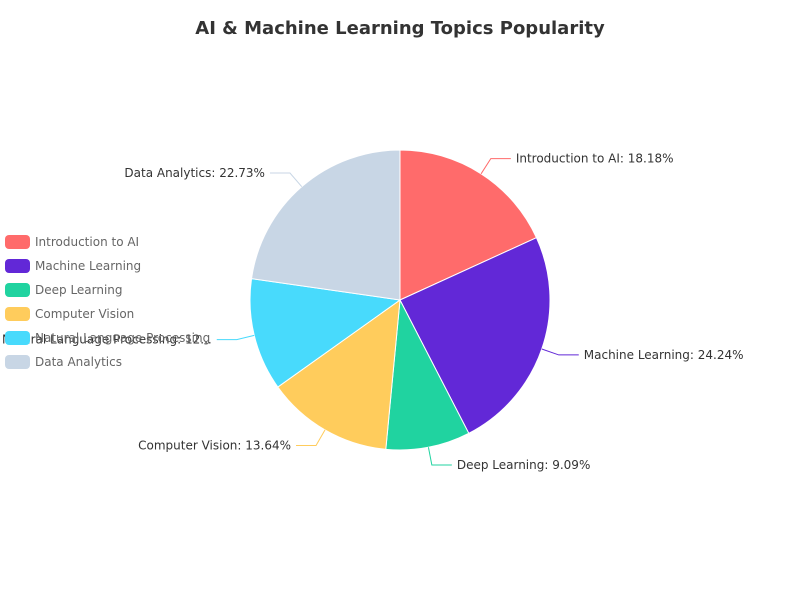  I want to click on slice-label-deep-learning: Deep Learning: 9.09%, so click(524, 465).